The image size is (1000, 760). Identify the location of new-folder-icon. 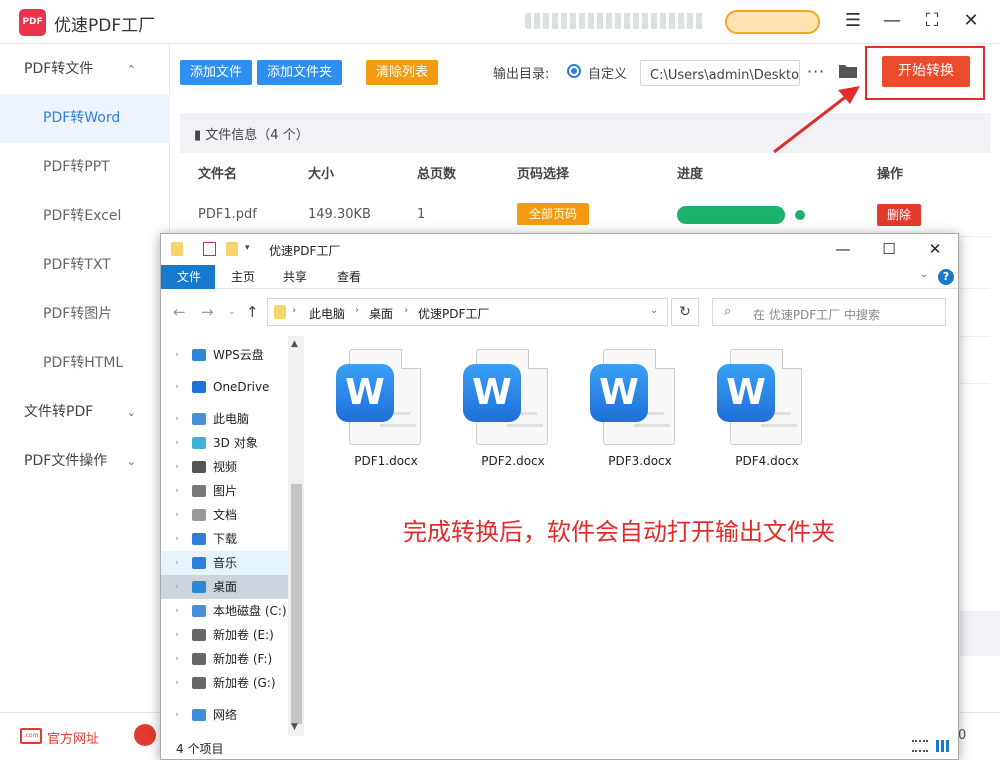
(232, 249).